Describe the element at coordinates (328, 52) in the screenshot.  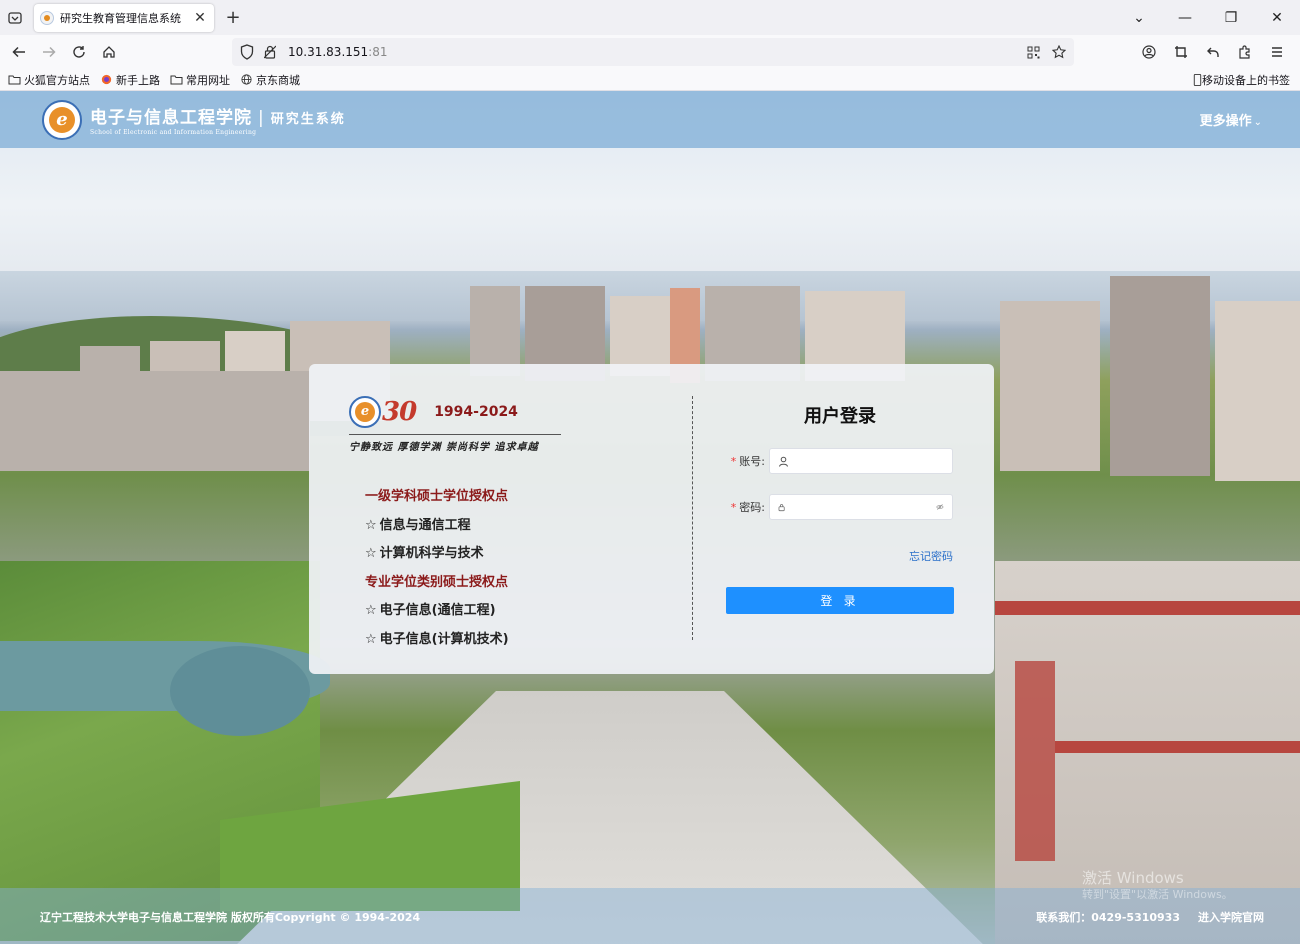
I see `url-host: 10.31.83.151` at that location.